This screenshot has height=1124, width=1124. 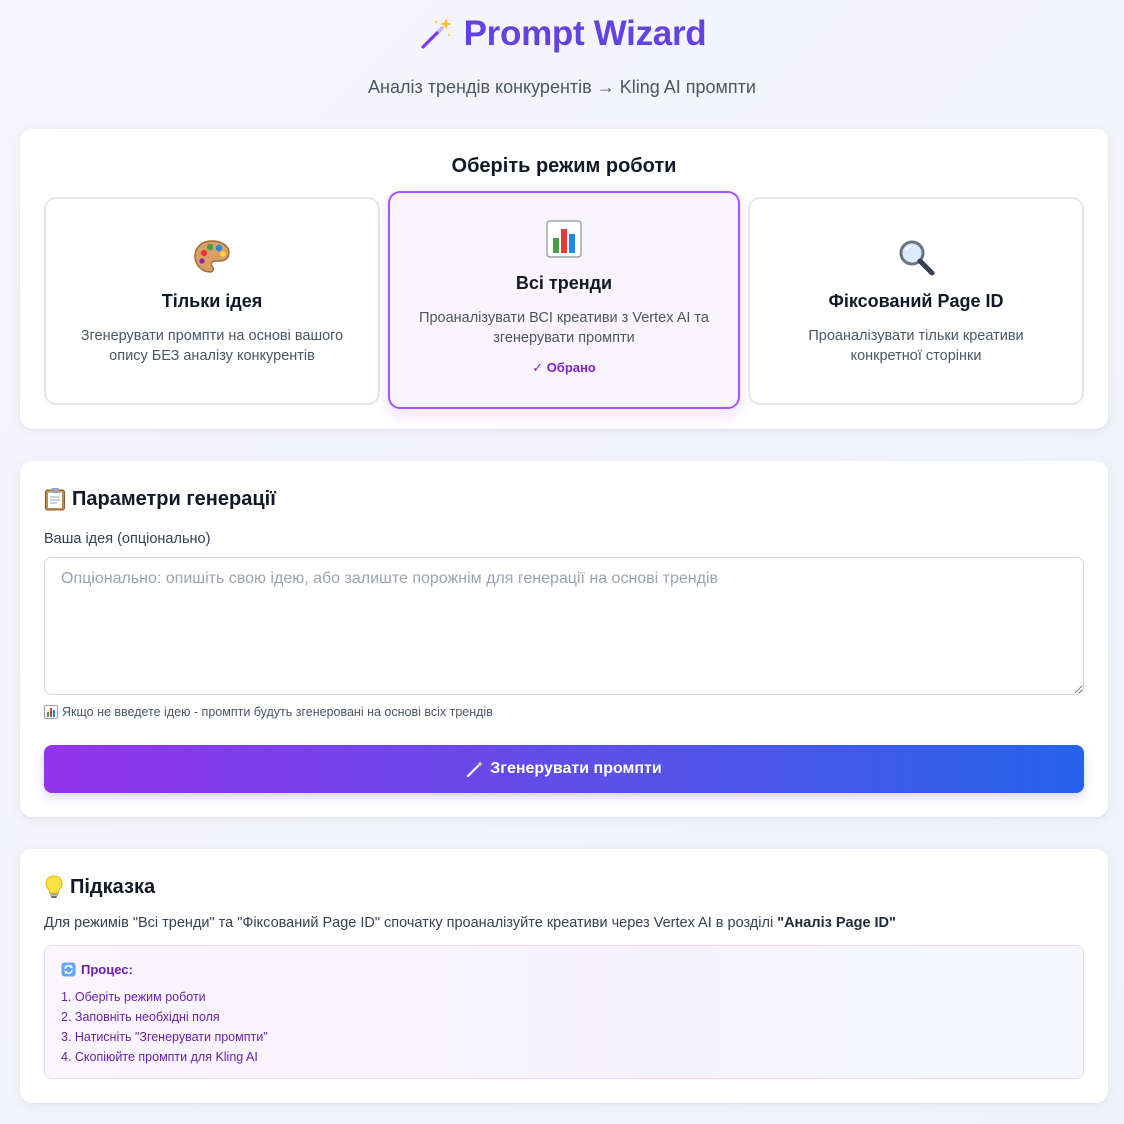 What do you see at coordinates (564, 283) in the screenshot?
I see `mode-title: Всі тренди` at bounding box center [564, 283].